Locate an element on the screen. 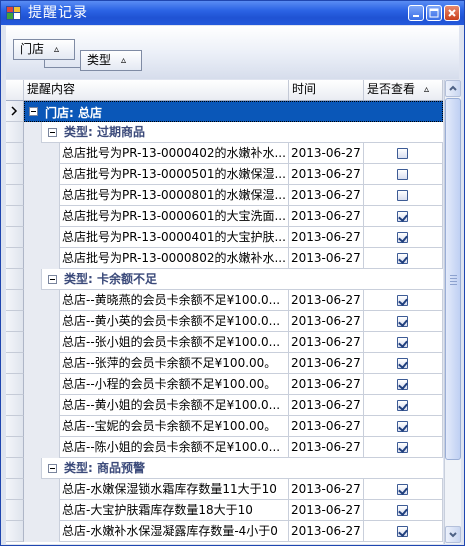 The image size is (465, 546). table-row: 总店--陈小姐的会员卡余额不足¥100.0... 2013-06-27 is located at coordinates (224, 447).